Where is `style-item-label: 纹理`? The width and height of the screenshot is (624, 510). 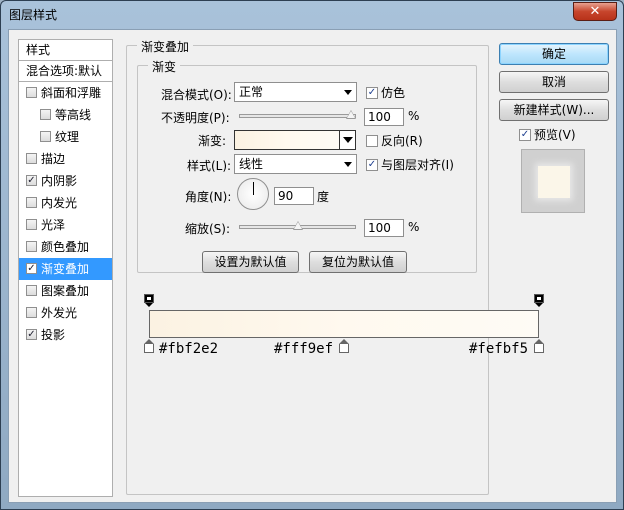 style-item-label: 纹理 is located at coordinates (67, 137).